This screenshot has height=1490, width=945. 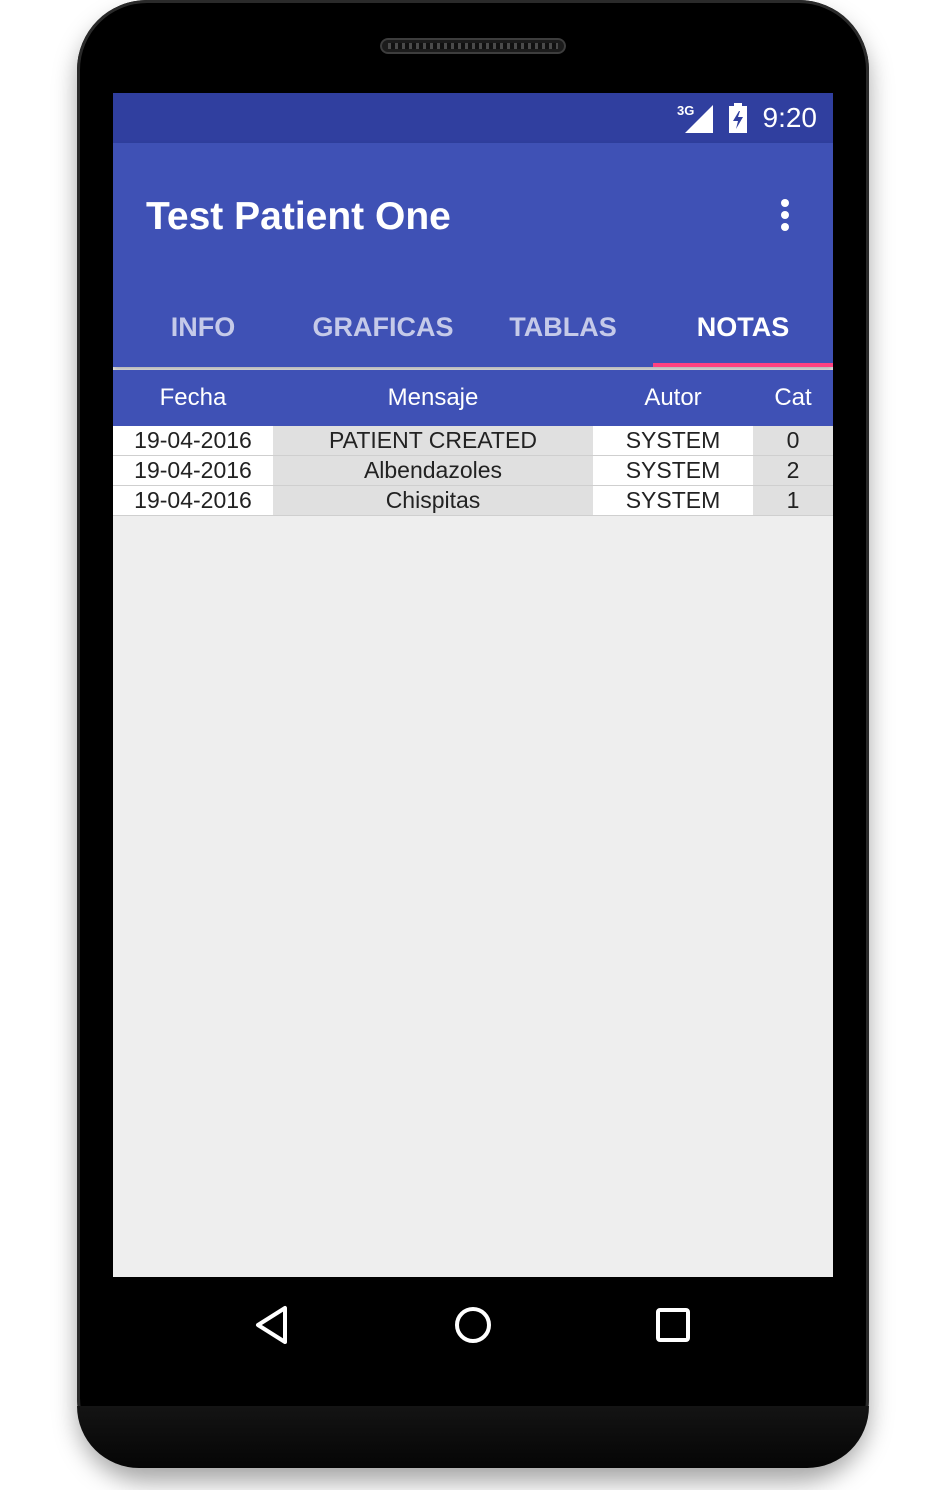 What do you see at coordinates (793, 398) in the screenshot?
I see `column-header-cat: Cat` at bounding box center [793, 398].